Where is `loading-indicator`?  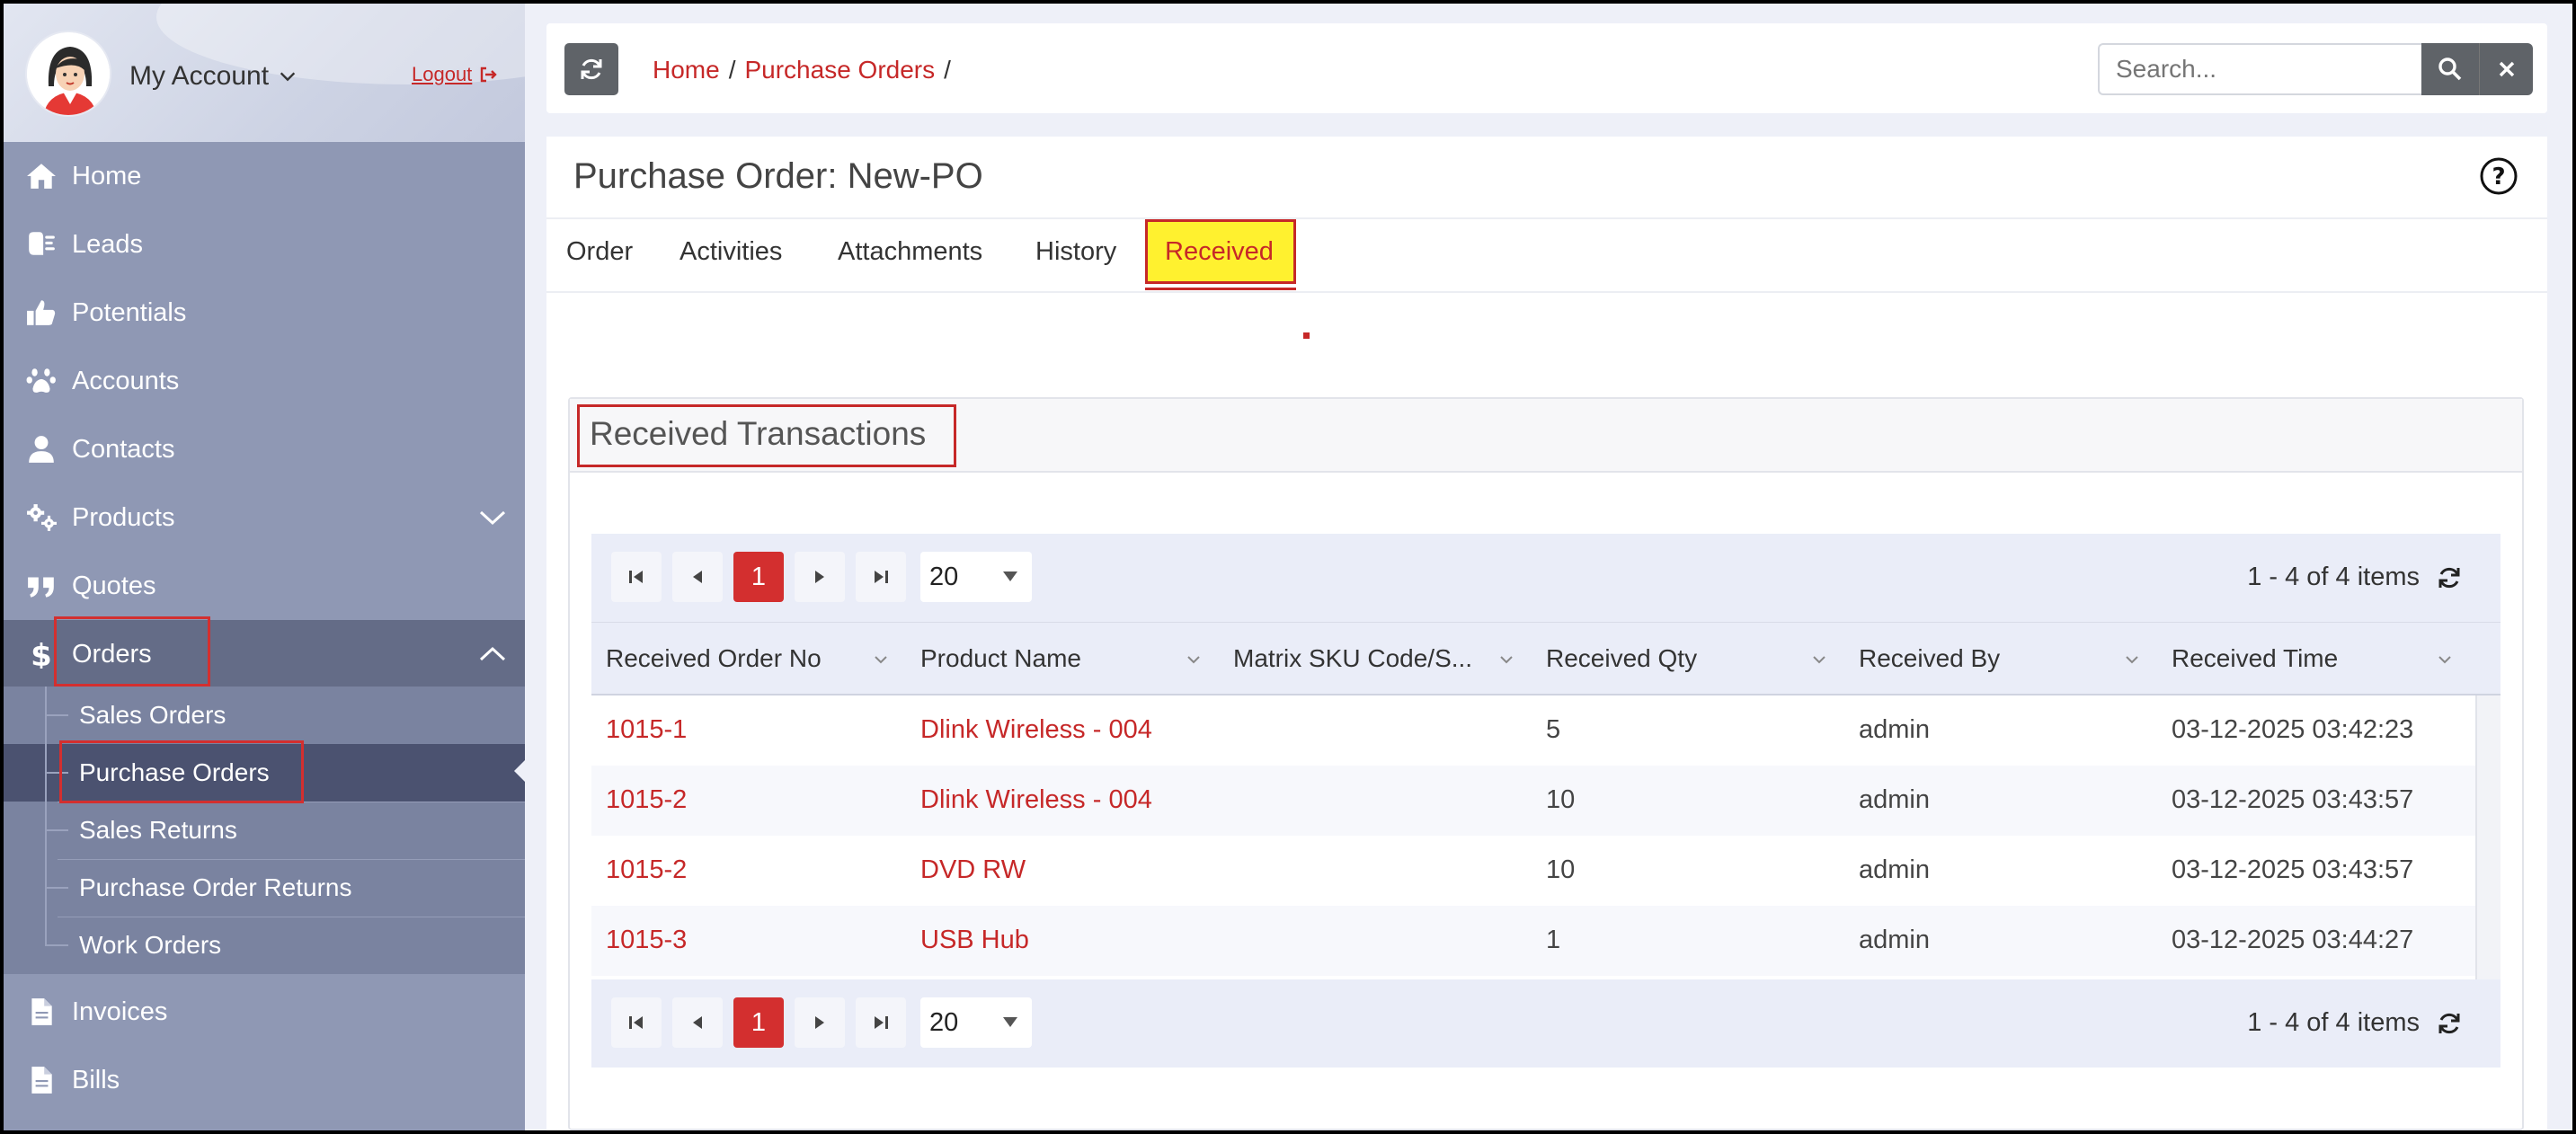 loading-indicator is located at coordinates (1306, 335).